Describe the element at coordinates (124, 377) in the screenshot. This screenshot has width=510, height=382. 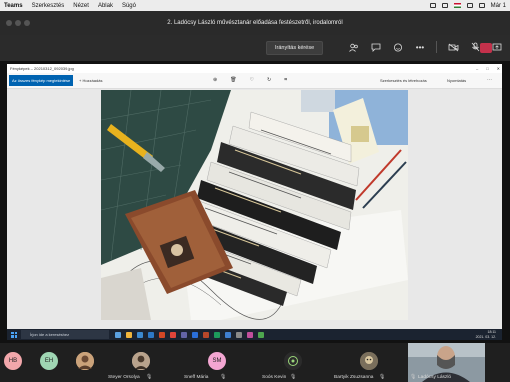
I see `participant-name: Steyer Orsolya` at that location.